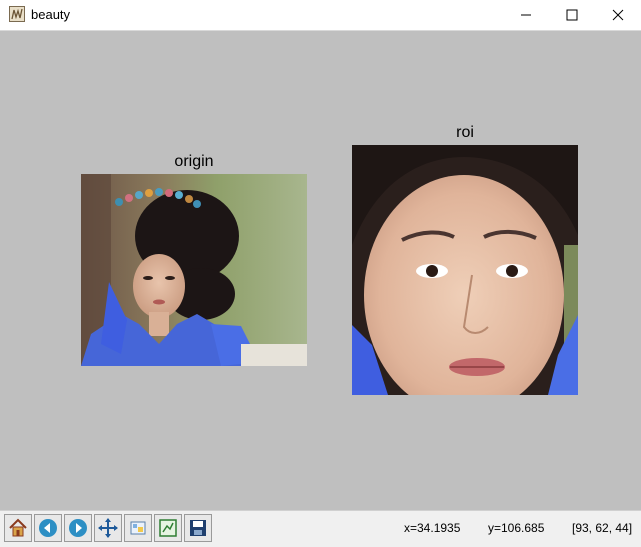  I want to click on maximize-button, so click(572, 15).